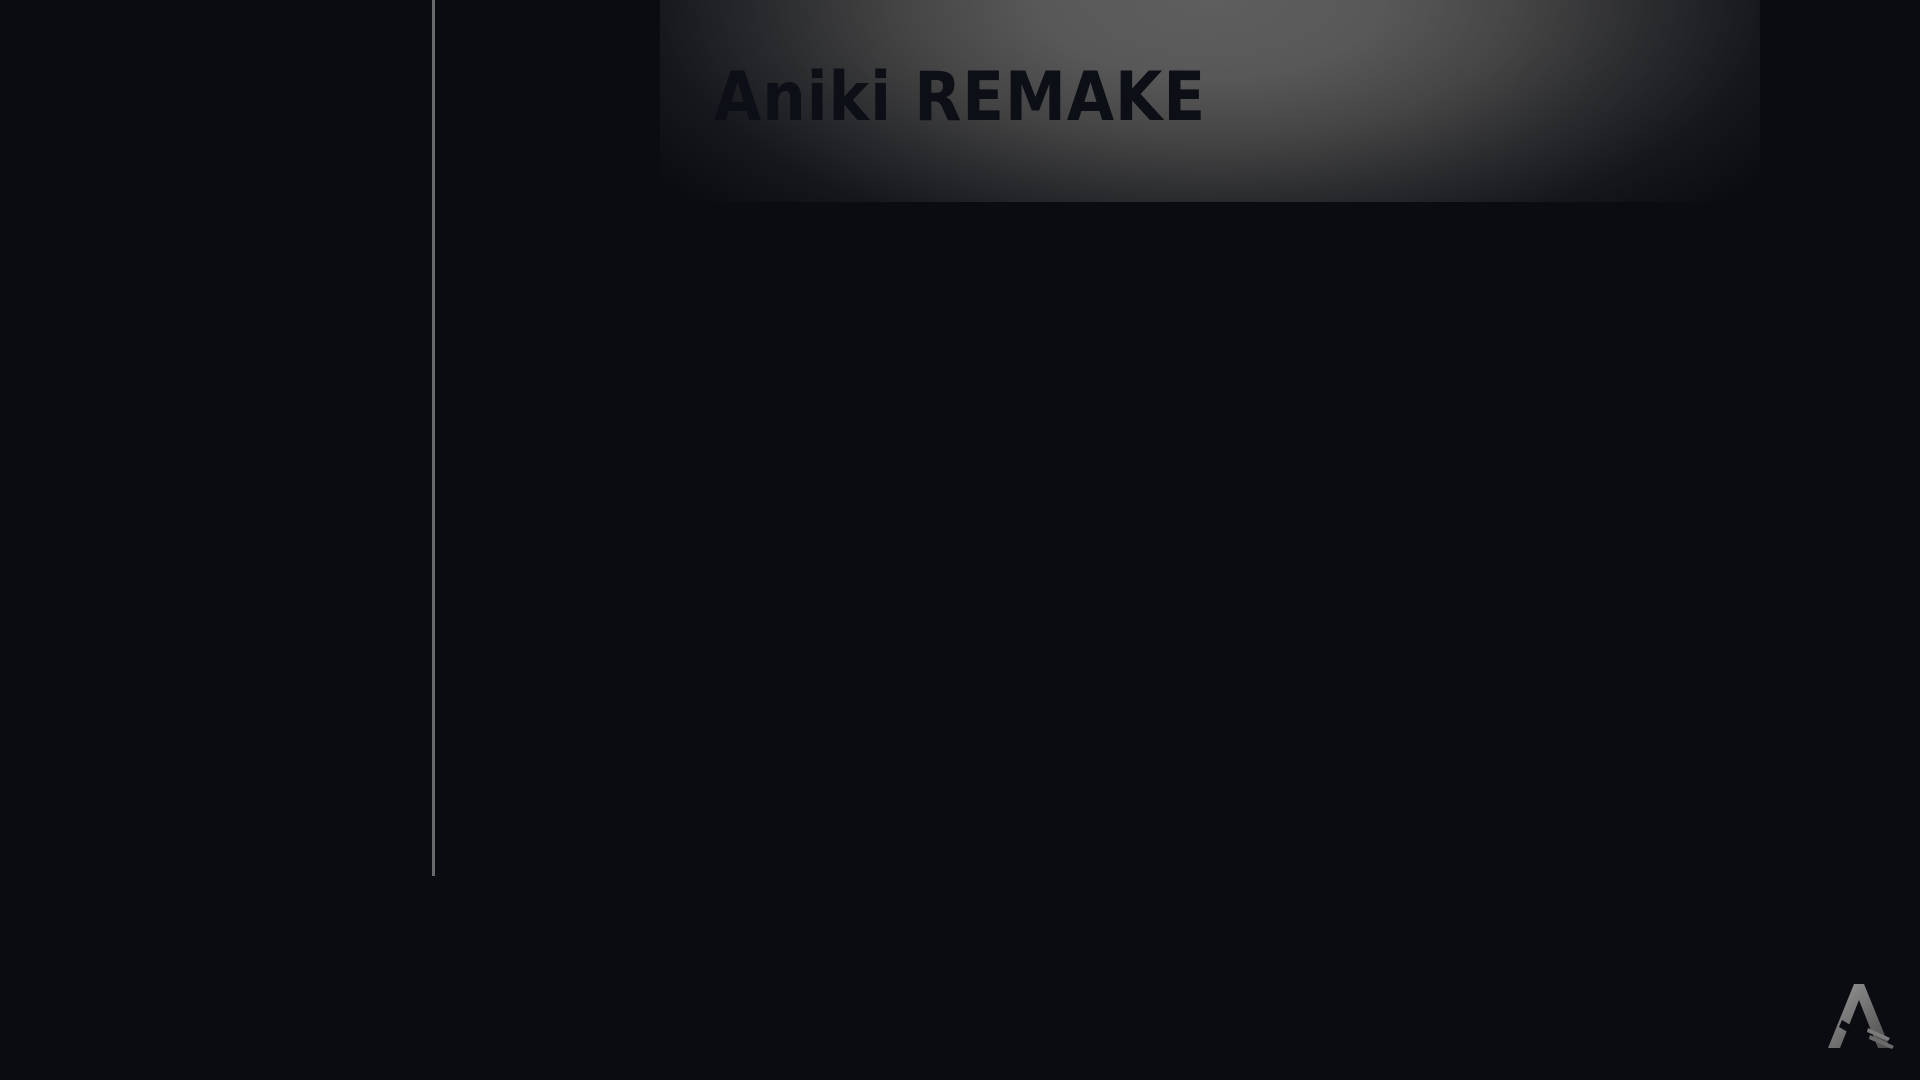 The width and height of the screenshot is (1920, 1080). Describe the element at coordinates (433, 438) in the screenshot. I see `sidebar-divider` at that location.